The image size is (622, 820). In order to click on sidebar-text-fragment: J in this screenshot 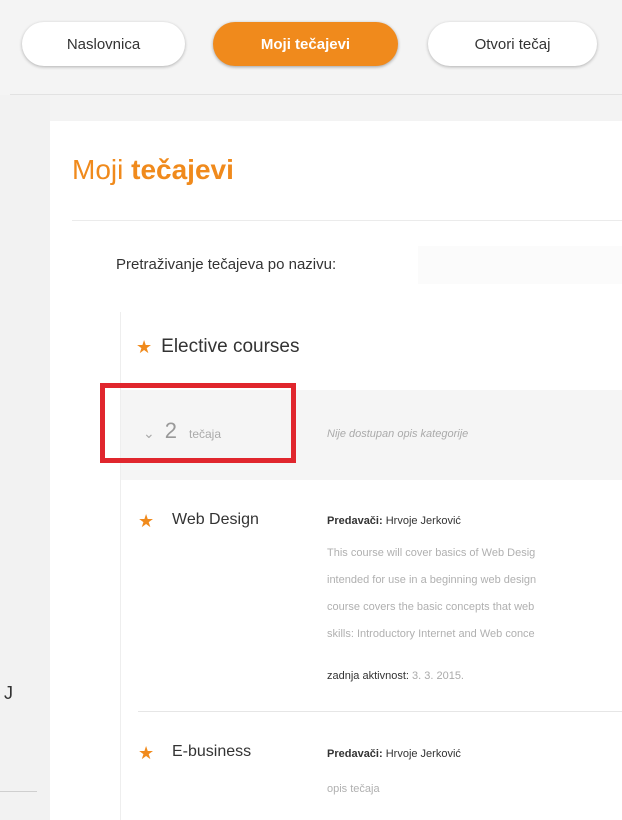, I will do `click(8, 693)`.